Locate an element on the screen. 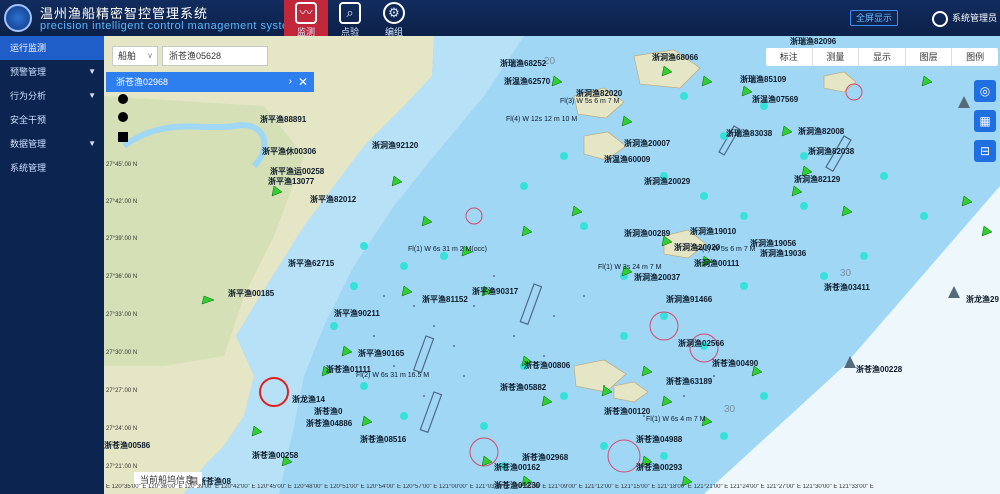 This screenshot has width=1000, height=494. vessel-label: 浙苍渔00162 is located at coordinates (517, 467).